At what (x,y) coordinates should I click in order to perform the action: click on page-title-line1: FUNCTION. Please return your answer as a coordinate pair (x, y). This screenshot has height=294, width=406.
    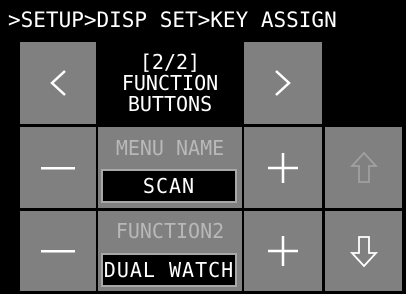
    Looking at the image, I should click on (170, 82).